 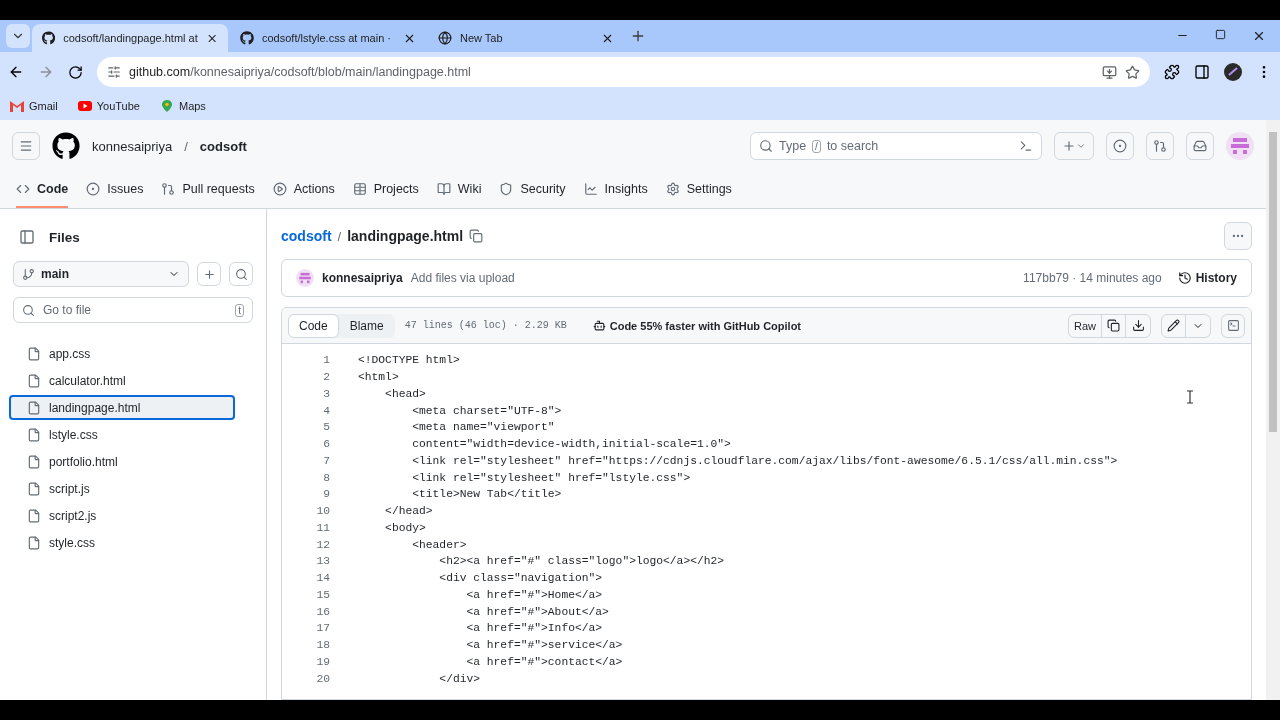 What do you see at coordinates (300, 72) in the screenshot?
I see `url-text: github.com/konnesaipriya/codsoft/blob/main/landingpage.html` at bounding box center [300, 72].